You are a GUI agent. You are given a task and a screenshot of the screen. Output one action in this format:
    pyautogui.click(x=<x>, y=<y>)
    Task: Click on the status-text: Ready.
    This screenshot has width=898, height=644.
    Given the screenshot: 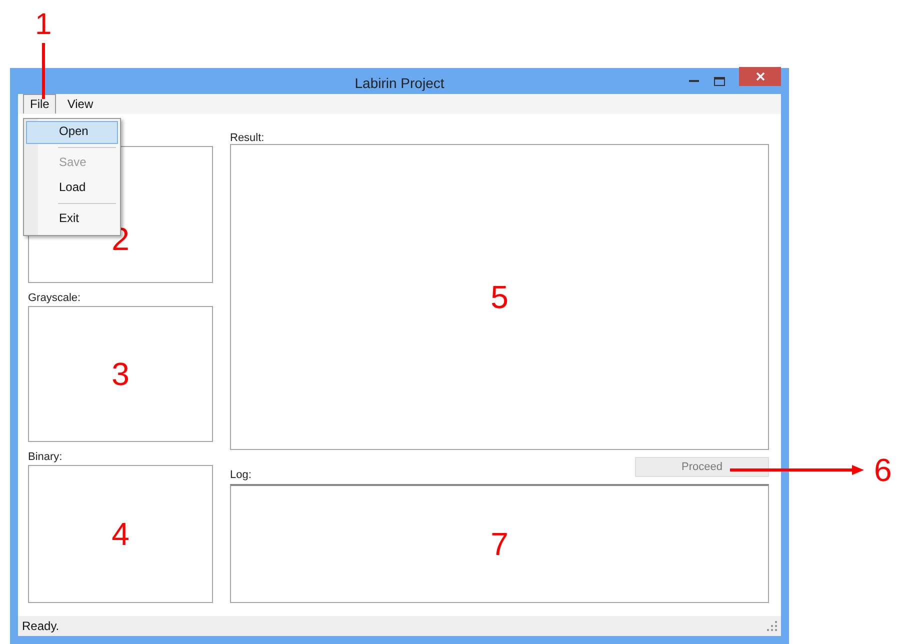 What is the action you would take?
    pyautogui.click(x=41, y=626)
    